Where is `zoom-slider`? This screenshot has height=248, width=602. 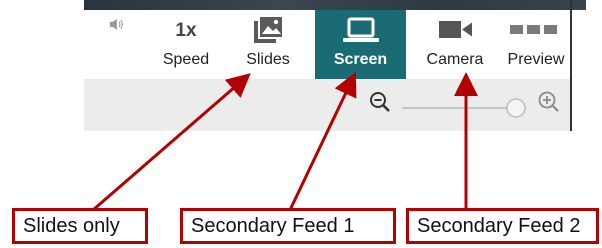
zoom-slider is located at coordinates (464, 108).